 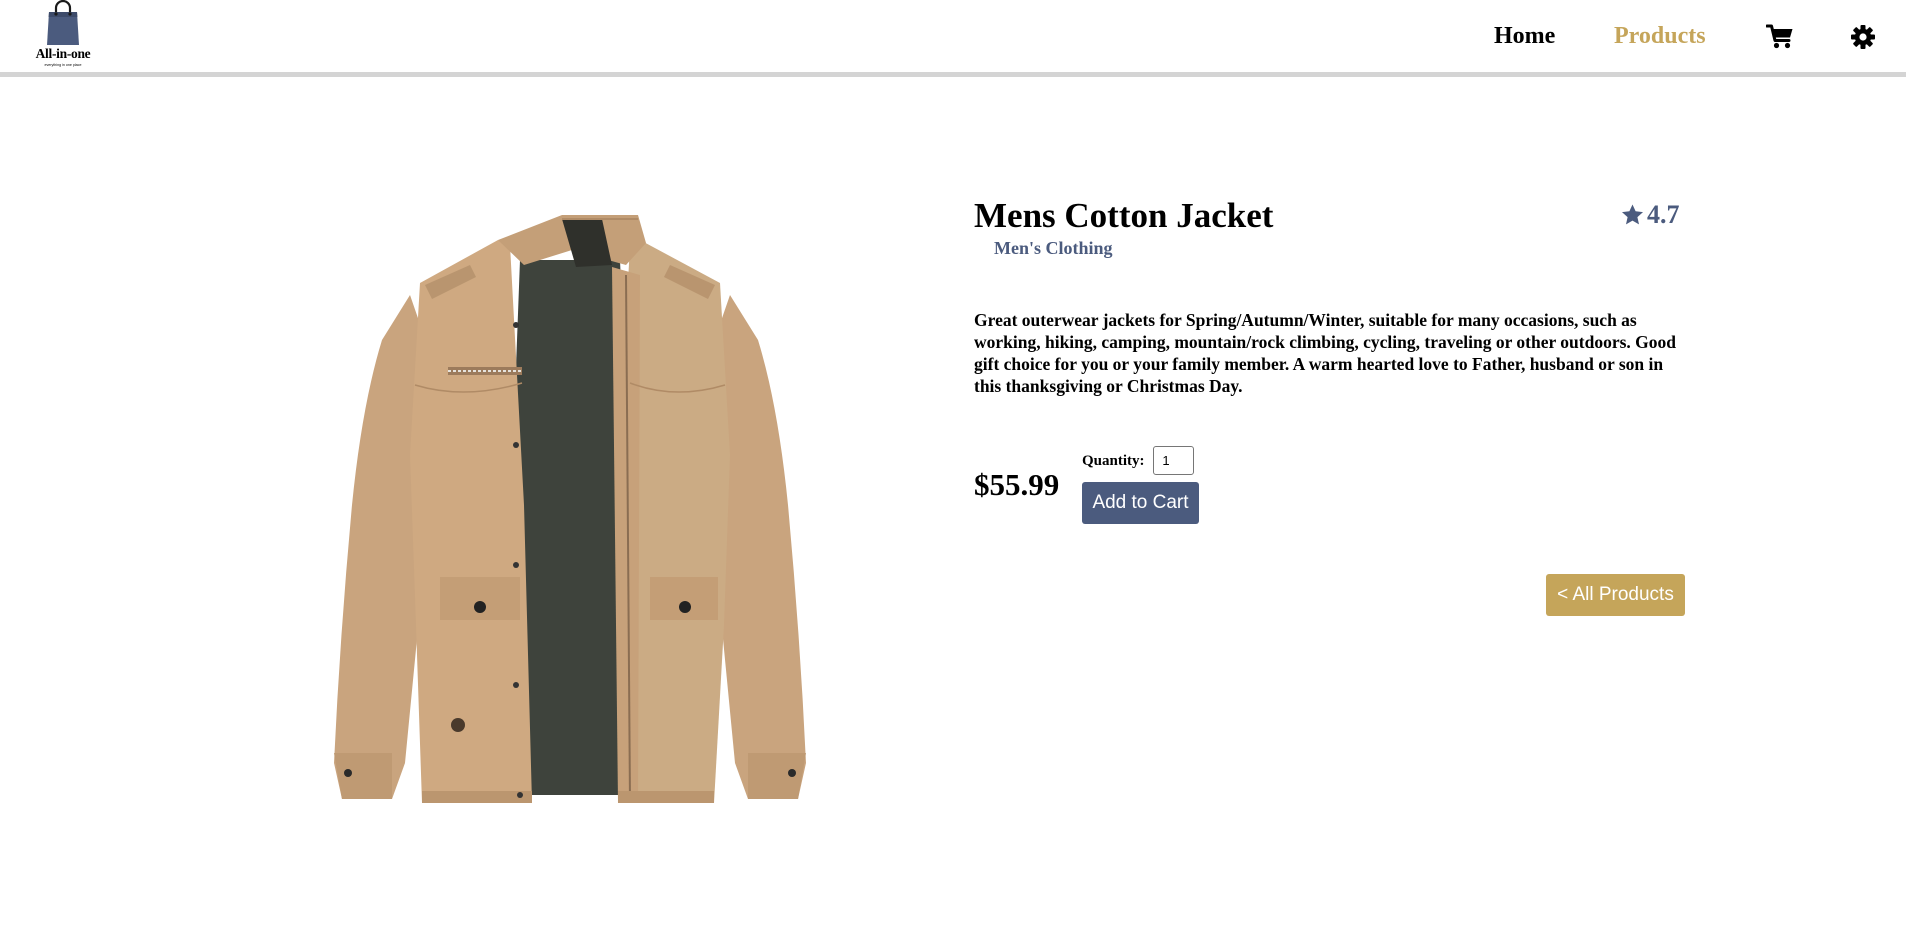 I want to click on nav-link-home: Home, so click(x=1524, y=36).